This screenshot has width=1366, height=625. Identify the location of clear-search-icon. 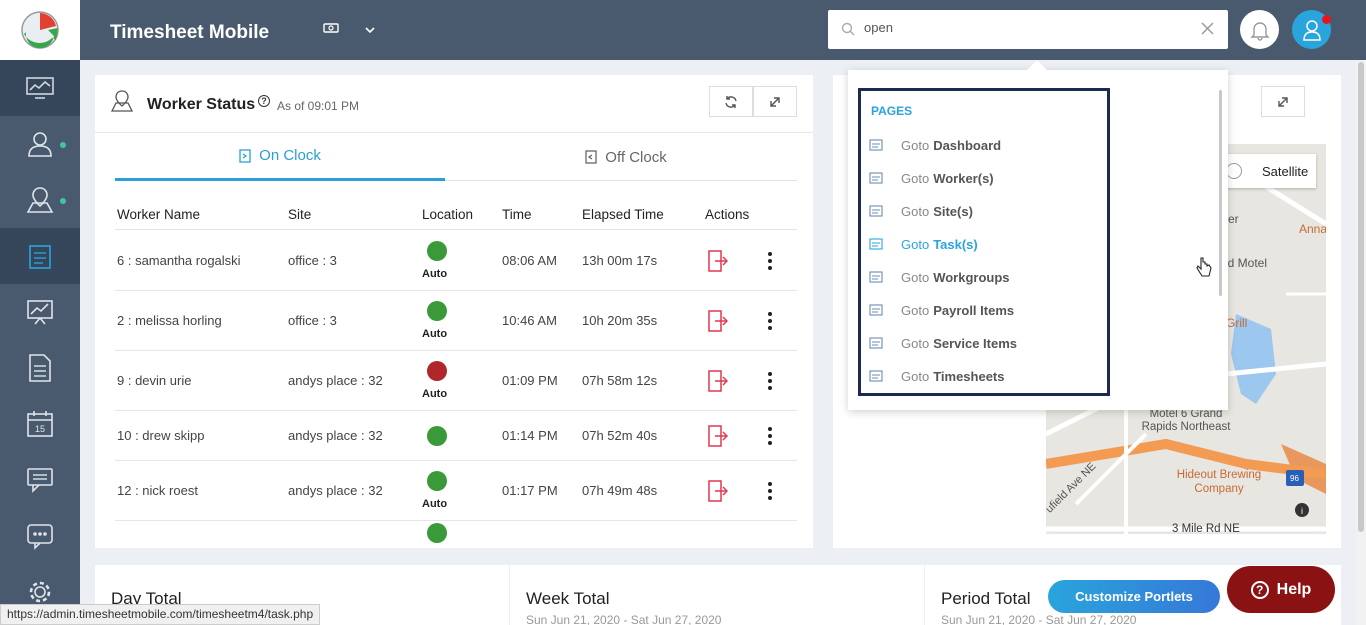
(1207, 31).